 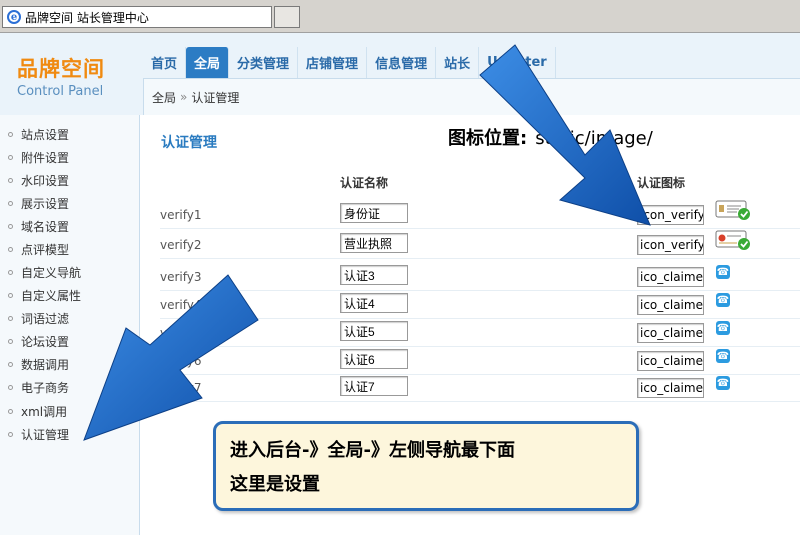 What do you see at coordinates (45, 388) in the screenshot?
I see `sidebar-item-label: 电子商务` at bounding box center [45, 388].